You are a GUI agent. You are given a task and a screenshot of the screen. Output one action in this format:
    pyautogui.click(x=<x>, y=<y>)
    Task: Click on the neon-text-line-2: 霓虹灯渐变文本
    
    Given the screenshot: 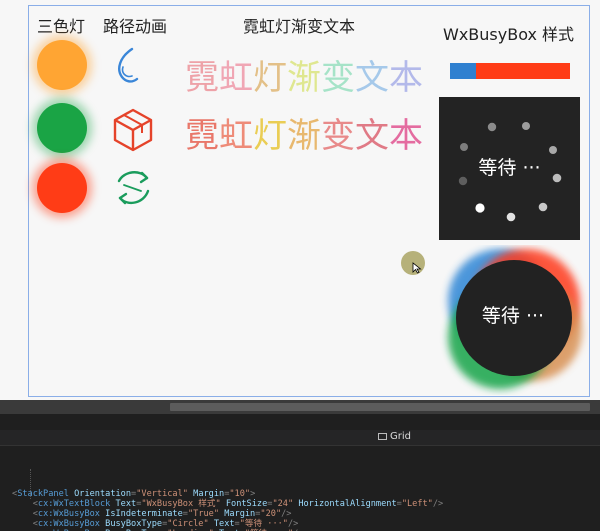 What is the action you would take?
    pyautogui.click(x=304, y=132)
    